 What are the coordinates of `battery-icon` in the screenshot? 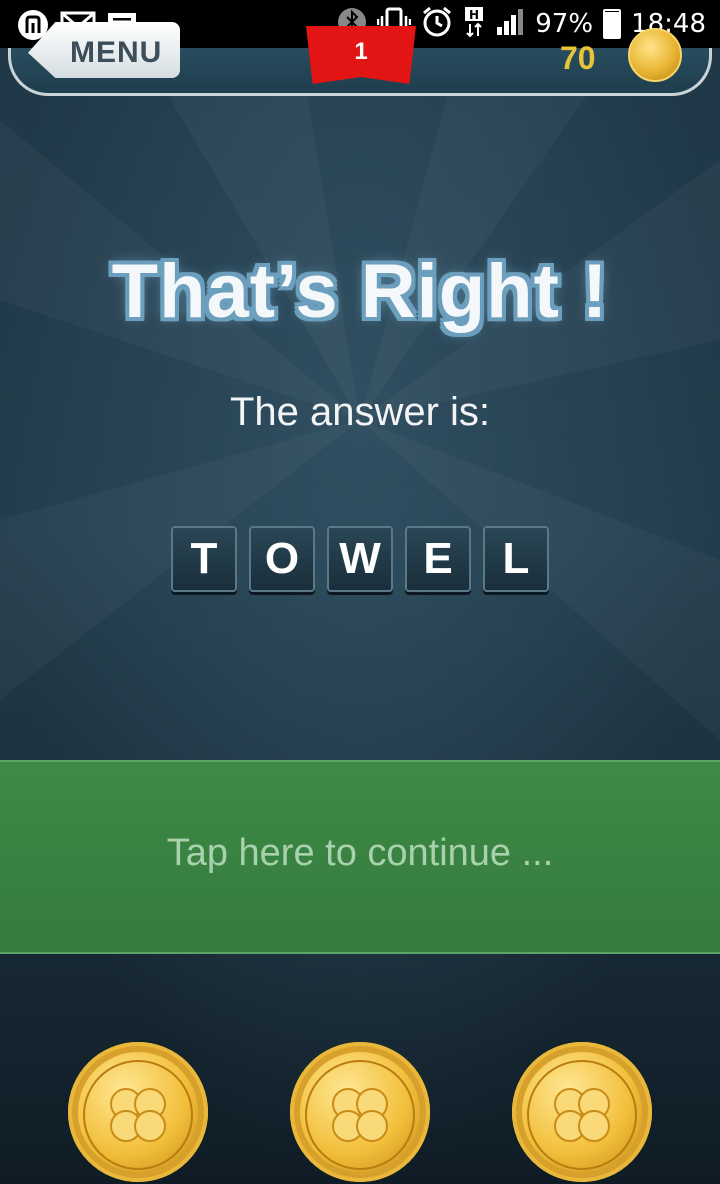 It's located at (612, 24).